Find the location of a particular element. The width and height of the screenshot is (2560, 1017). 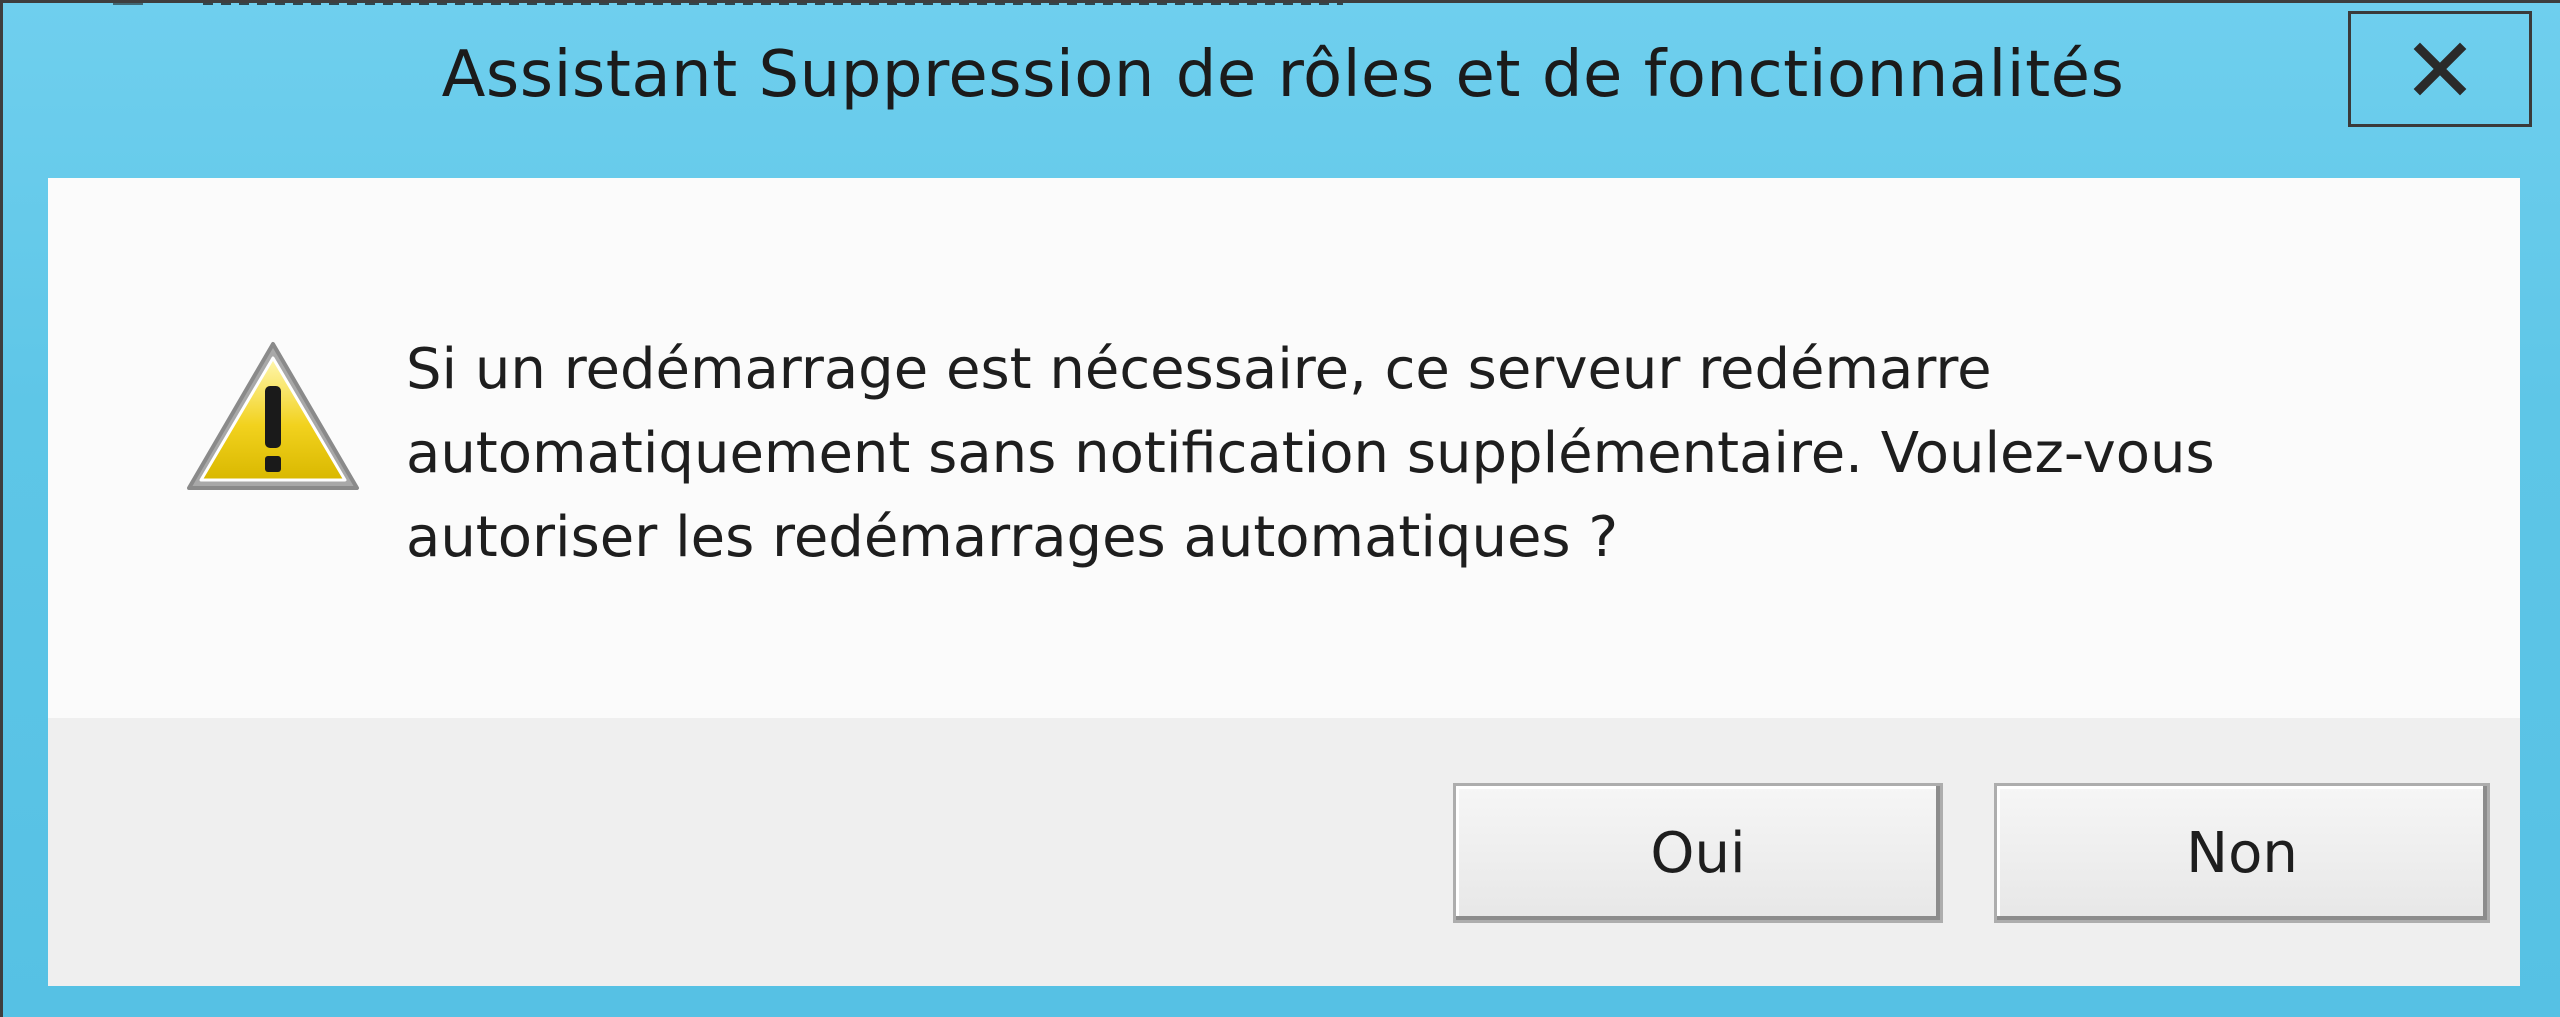

no-button: Non is located at coordinates (2242, 853).